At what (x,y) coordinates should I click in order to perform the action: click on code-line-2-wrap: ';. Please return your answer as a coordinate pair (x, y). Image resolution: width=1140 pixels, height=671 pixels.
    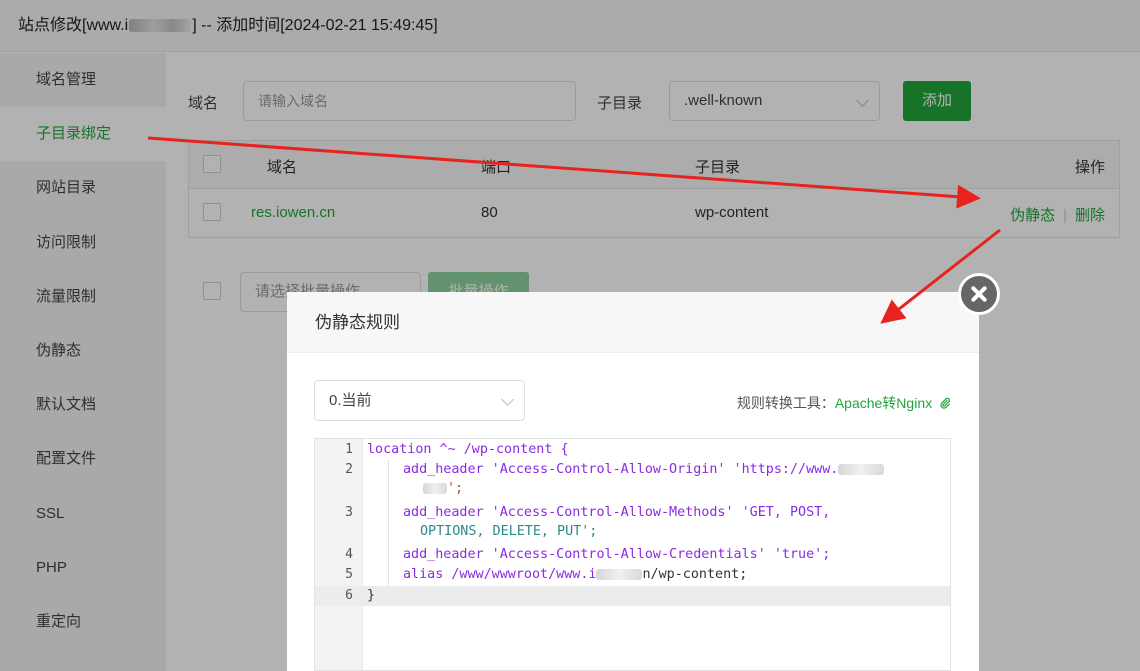
    Looking at the image, I should click on (443, 488).